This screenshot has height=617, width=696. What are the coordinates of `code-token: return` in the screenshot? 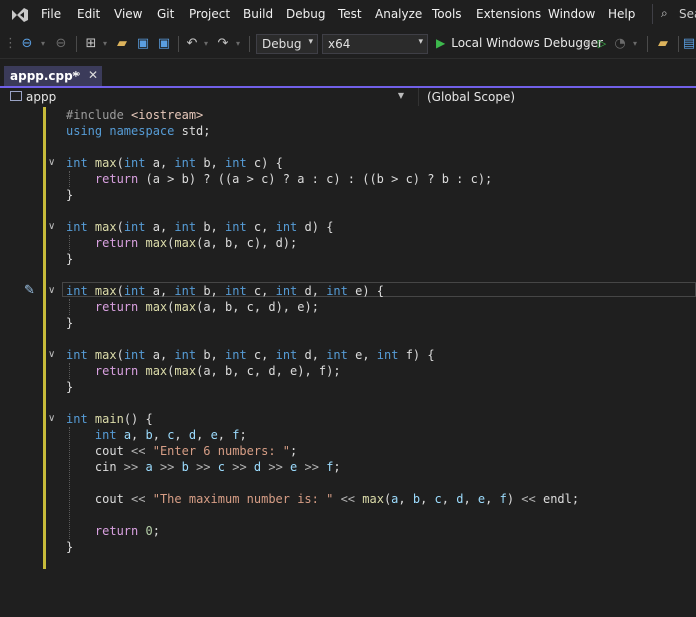 It's located at (120, 179).